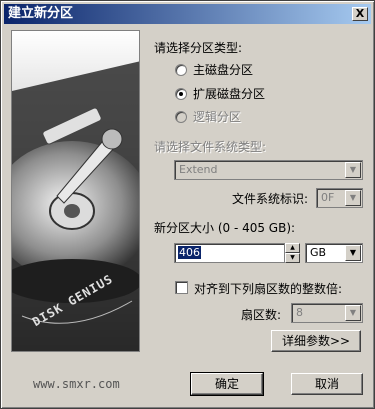 The image size is (375, 409). I want to click on align-sectors-checkbox, so click(181, 287).